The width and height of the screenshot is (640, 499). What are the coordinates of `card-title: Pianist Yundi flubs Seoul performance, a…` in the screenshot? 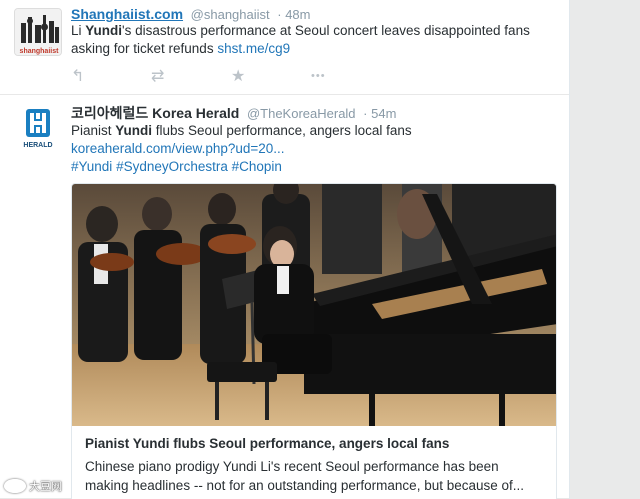 It's located at (267, 443).